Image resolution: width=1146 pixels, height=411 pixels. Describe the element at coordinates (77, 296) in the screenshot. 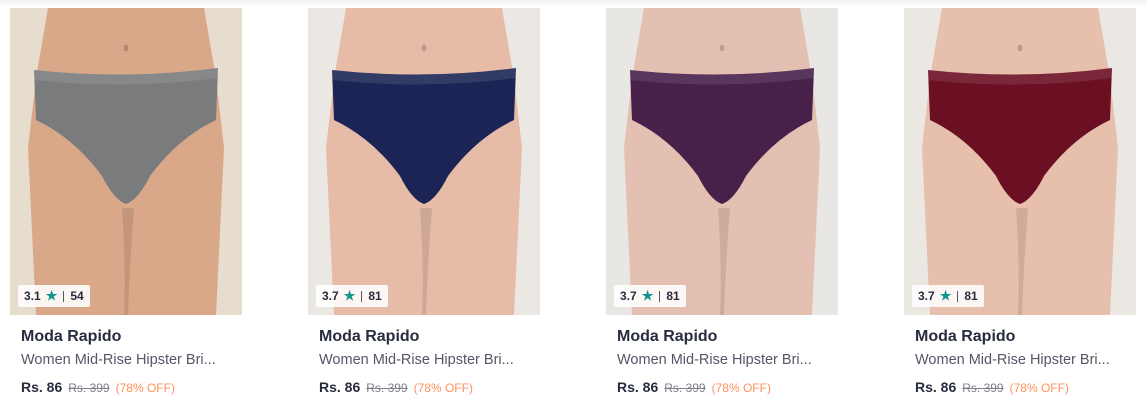

I see `rating-count: 54` at that location.